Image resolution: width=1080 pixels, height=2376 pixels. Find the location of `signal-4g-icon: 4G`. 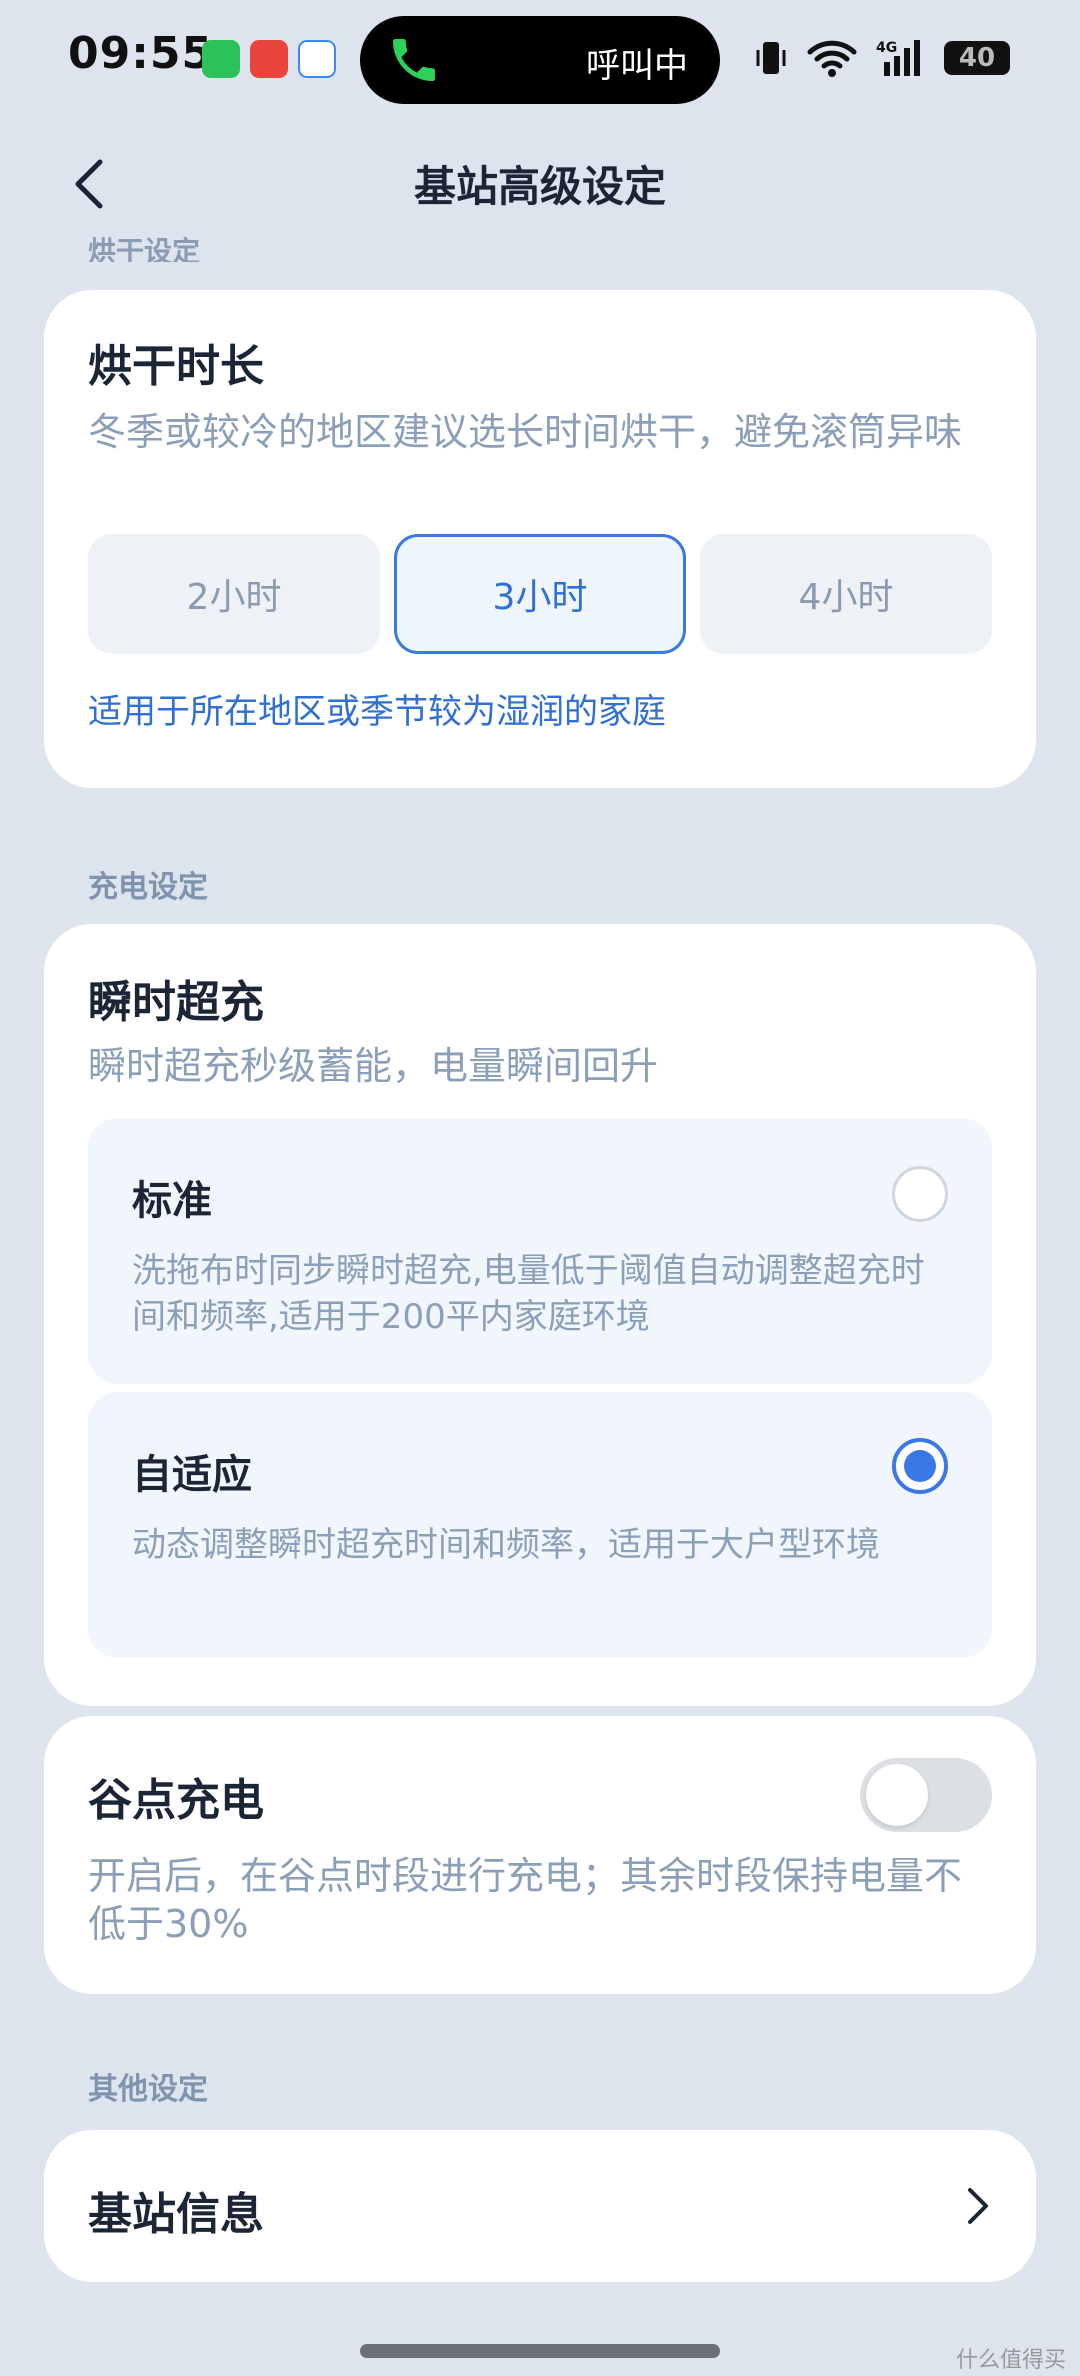

signal-4g-icon: 4G is located at coordinates (898, 58).